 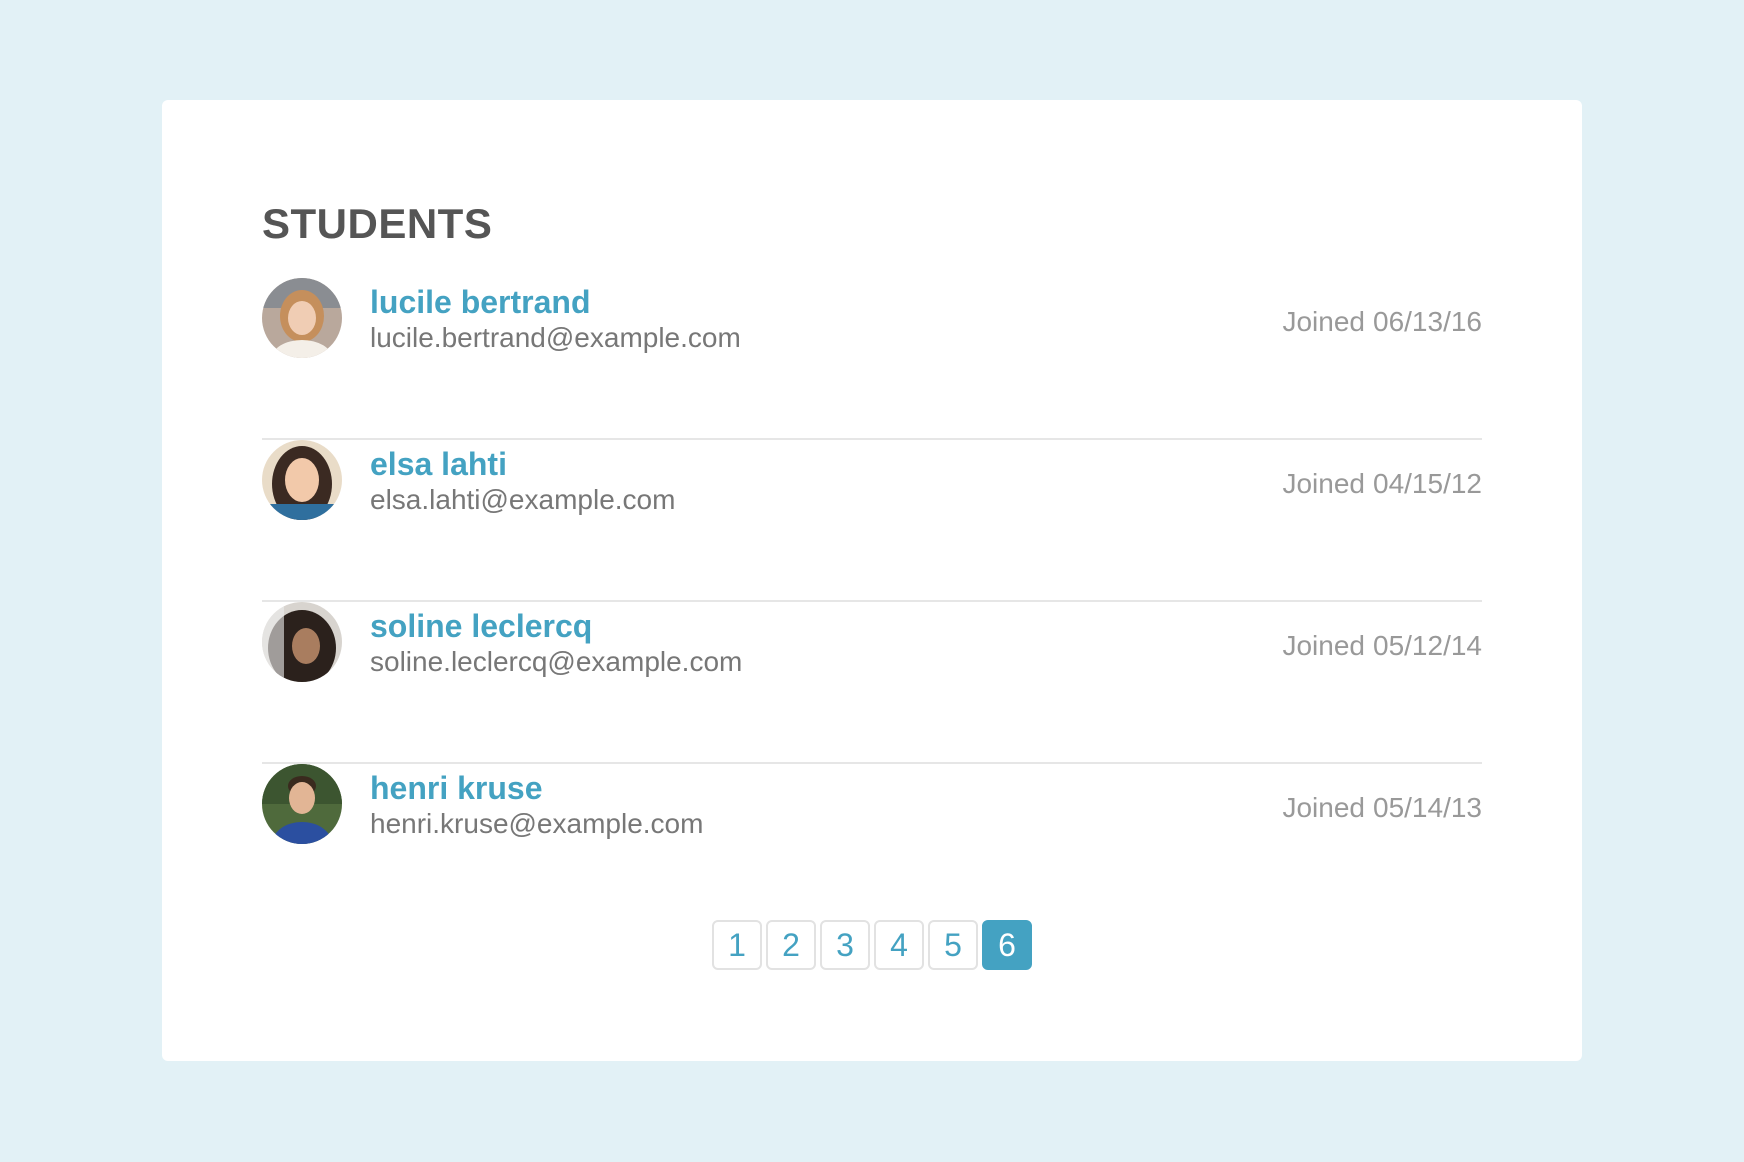 What do you see at coordinates (737, 945) in the screenshot?
I see `page-button-1: 1` at bounding box center [737, 945].